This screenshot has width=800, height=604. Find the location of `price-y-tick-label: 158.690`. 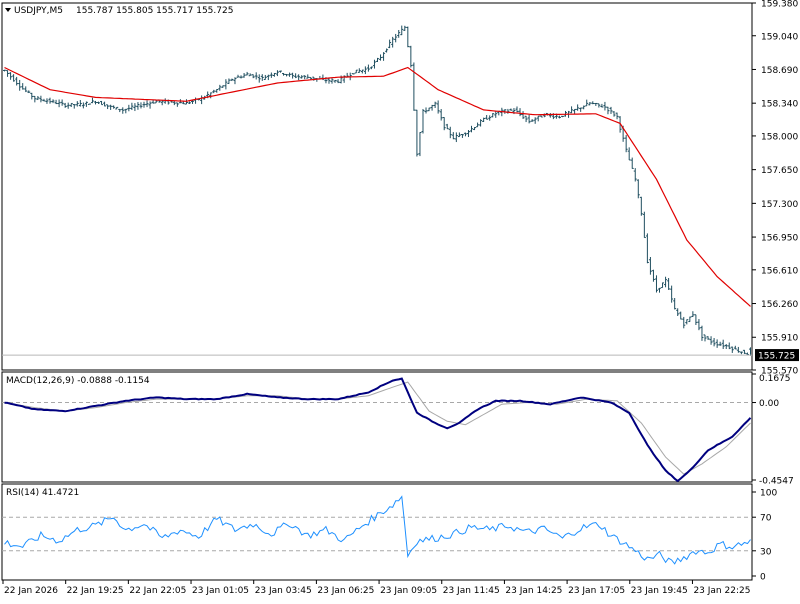

price-y-tick-label: 158.690 is located at coordinates (779, 71).